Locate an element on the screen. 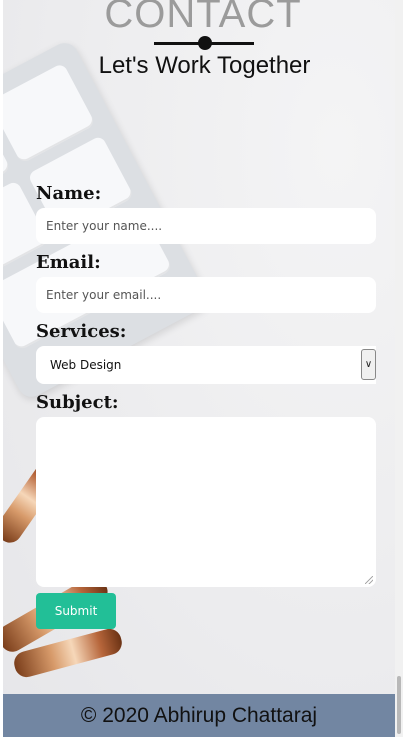 The image size is (403, 737). name-label: Name: is located at coordinates (69, 193).